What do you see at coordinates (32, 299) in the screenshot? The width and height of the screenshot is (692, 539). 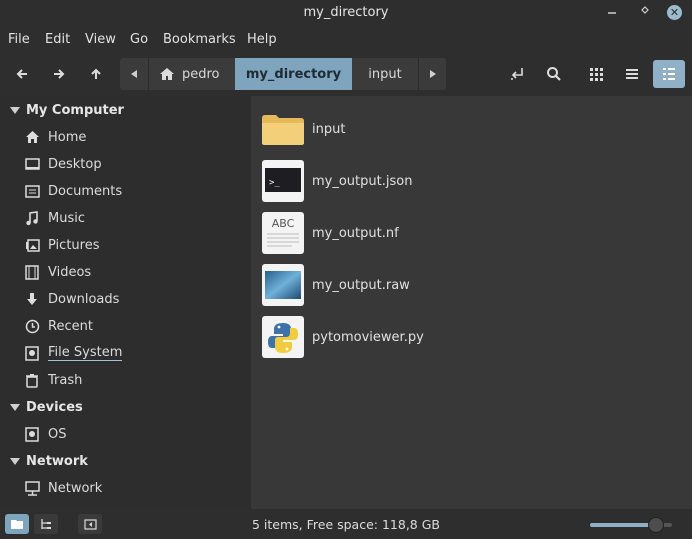 I see `downloads-icon` at bounding box center [32, 299].